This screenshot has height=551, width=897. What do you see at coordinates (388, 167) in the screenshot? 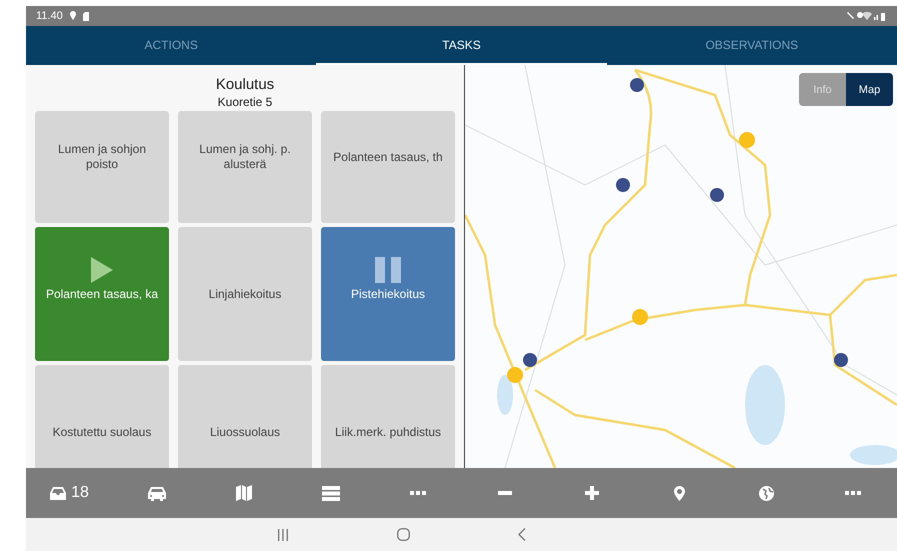
I see `task-tile: Polanteen tasaus, th` at bounding box center [388, 167].